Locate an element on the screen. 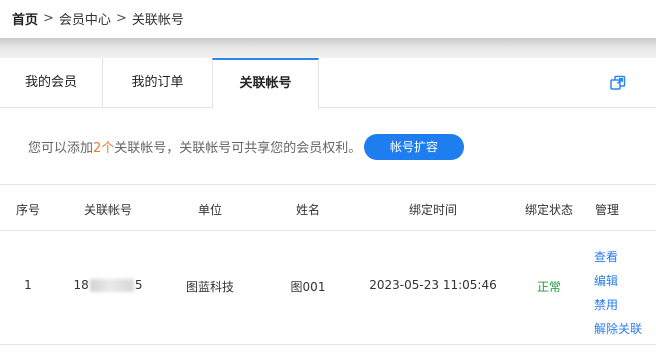  header-divider-band is located at coordinates (328, 48).